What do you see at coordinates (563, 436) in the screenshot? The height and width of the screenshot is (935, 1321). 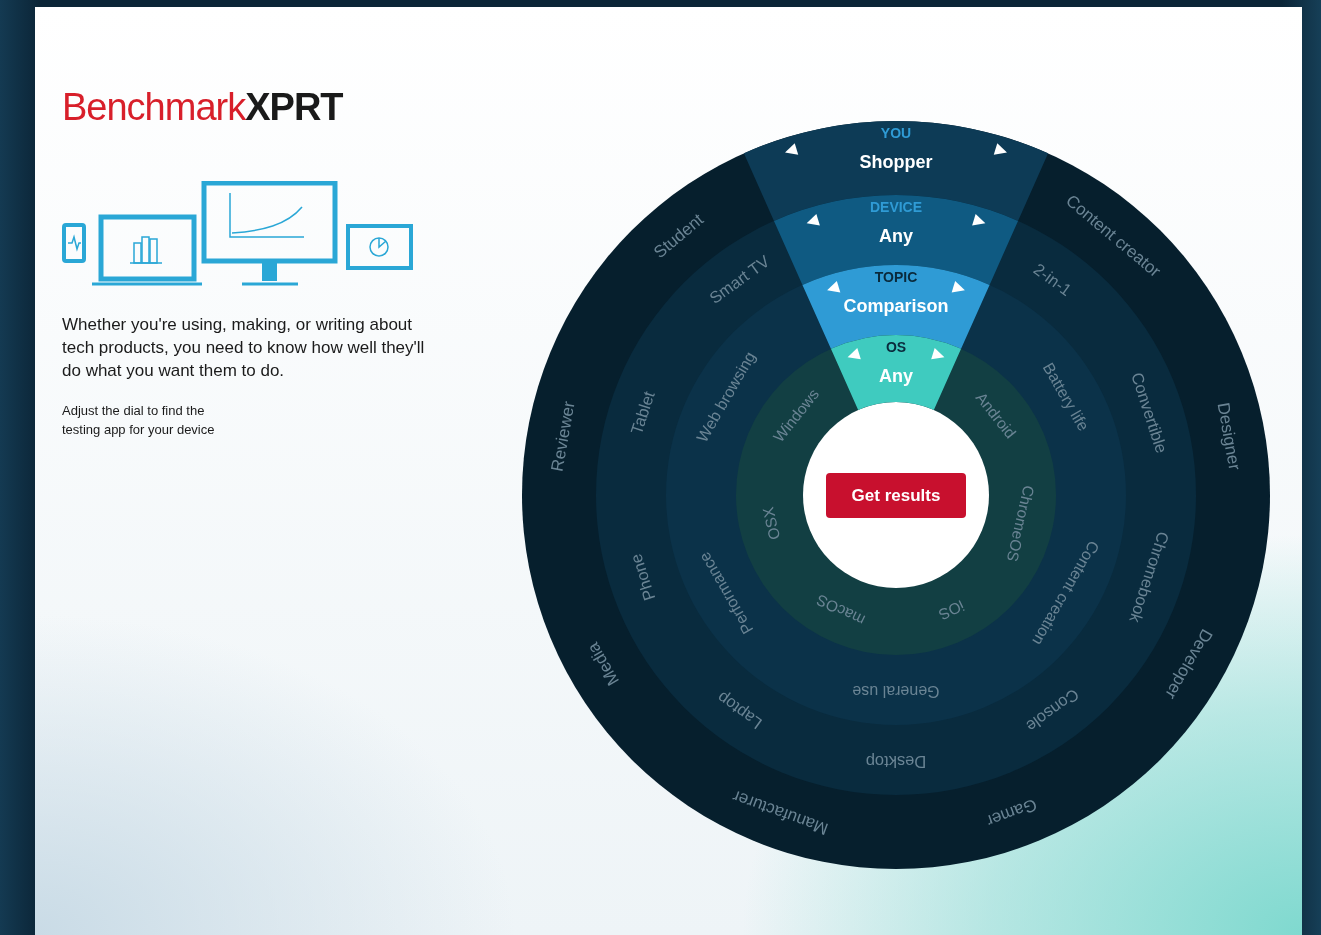 I see `dial-option: Reviewer` at bounding box center [563, 436].